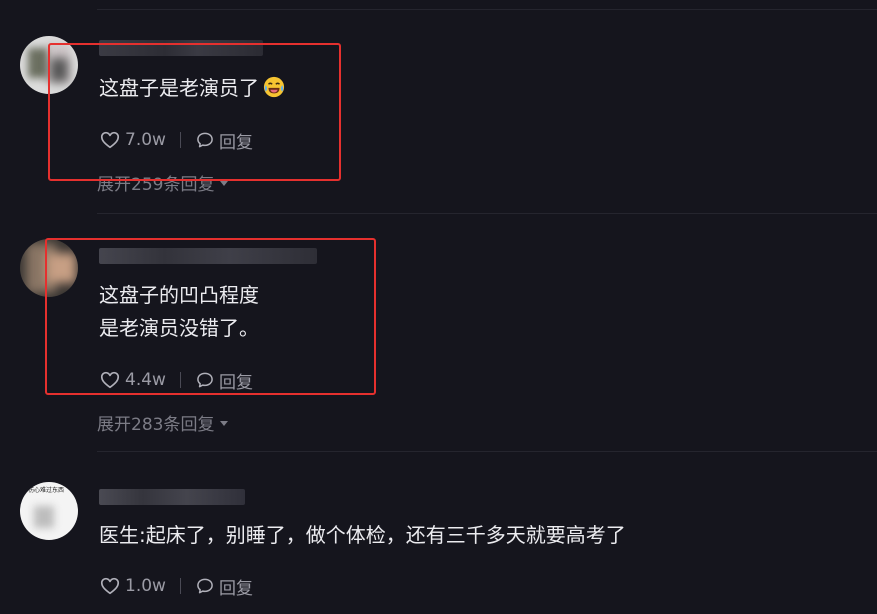 The image size is (877, 614). I want to click on action-separator, so click(180, 586).